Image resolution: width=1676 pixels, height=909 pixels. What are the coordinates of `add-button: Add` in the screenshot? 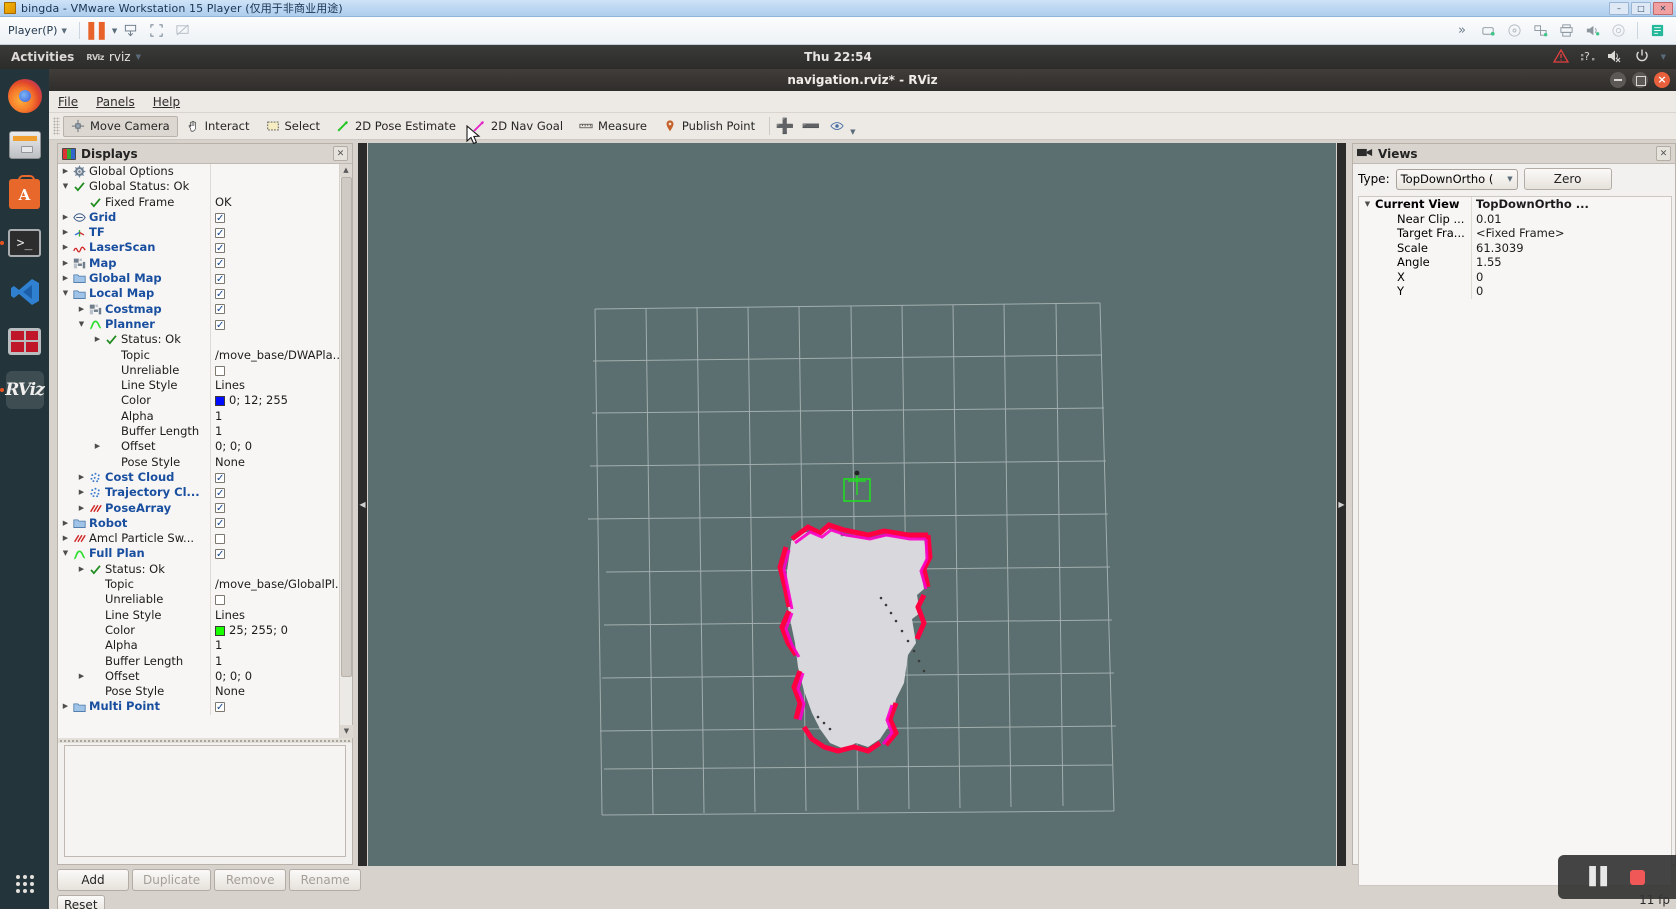 It's located at (93, 880).